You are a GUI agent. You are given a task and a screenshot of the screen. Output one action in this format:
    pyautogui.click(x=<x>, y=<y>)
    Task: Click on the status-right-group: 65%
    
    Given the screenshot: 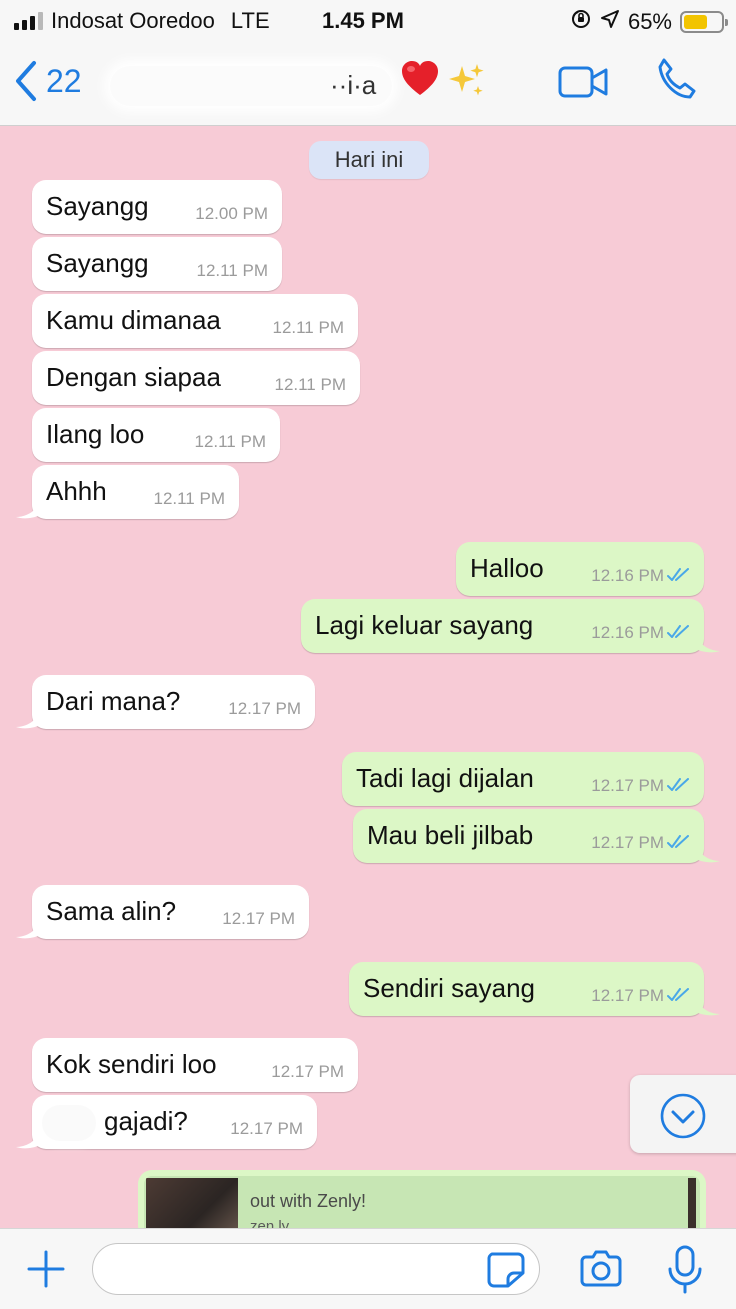 What is the action you would take?
    pyautogui.click(x=649, y=22)
    